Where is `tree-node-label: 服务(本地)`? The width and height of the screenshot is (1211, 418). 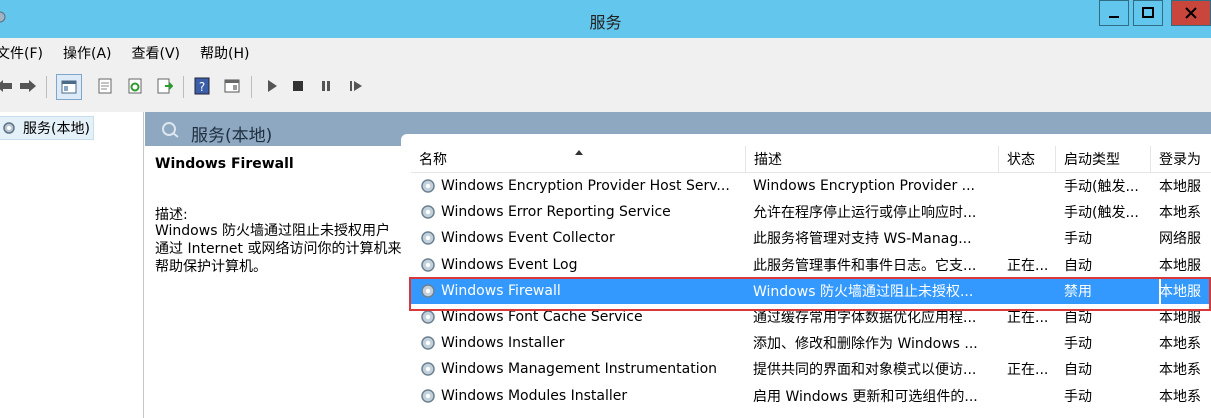 tree-node-label: 服务(本地) is located at coordinates (56, 129).